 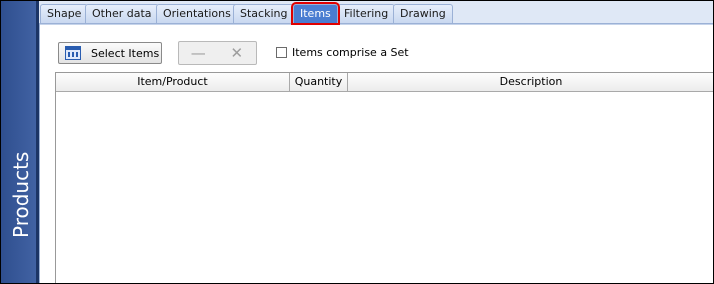 What do you see at coordinates (315, 13) in the screenshot?
I see `tab-items: Items` at bounding box center [315, 13].